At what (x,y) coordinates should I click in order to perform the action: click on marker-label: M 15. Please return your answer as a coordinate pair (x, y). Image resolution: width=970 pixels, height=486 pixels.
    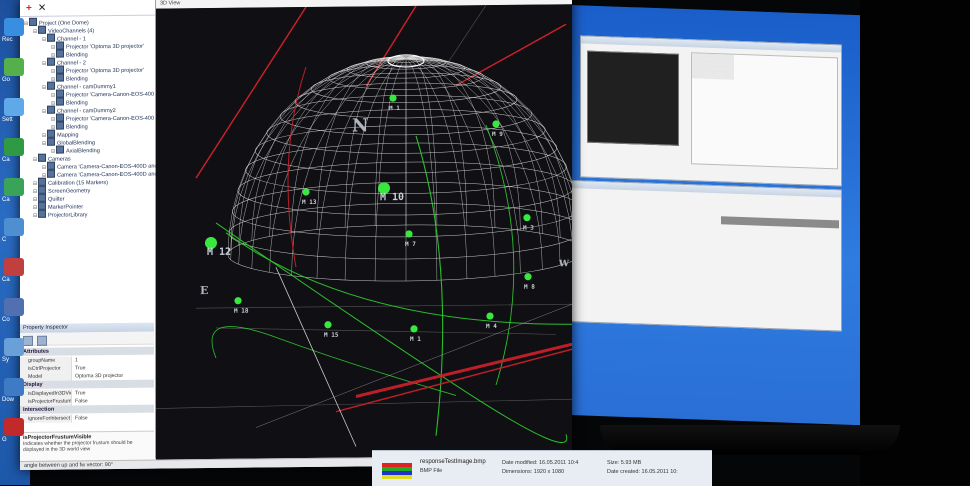
    Looking at the image, I should click on (331, 335).